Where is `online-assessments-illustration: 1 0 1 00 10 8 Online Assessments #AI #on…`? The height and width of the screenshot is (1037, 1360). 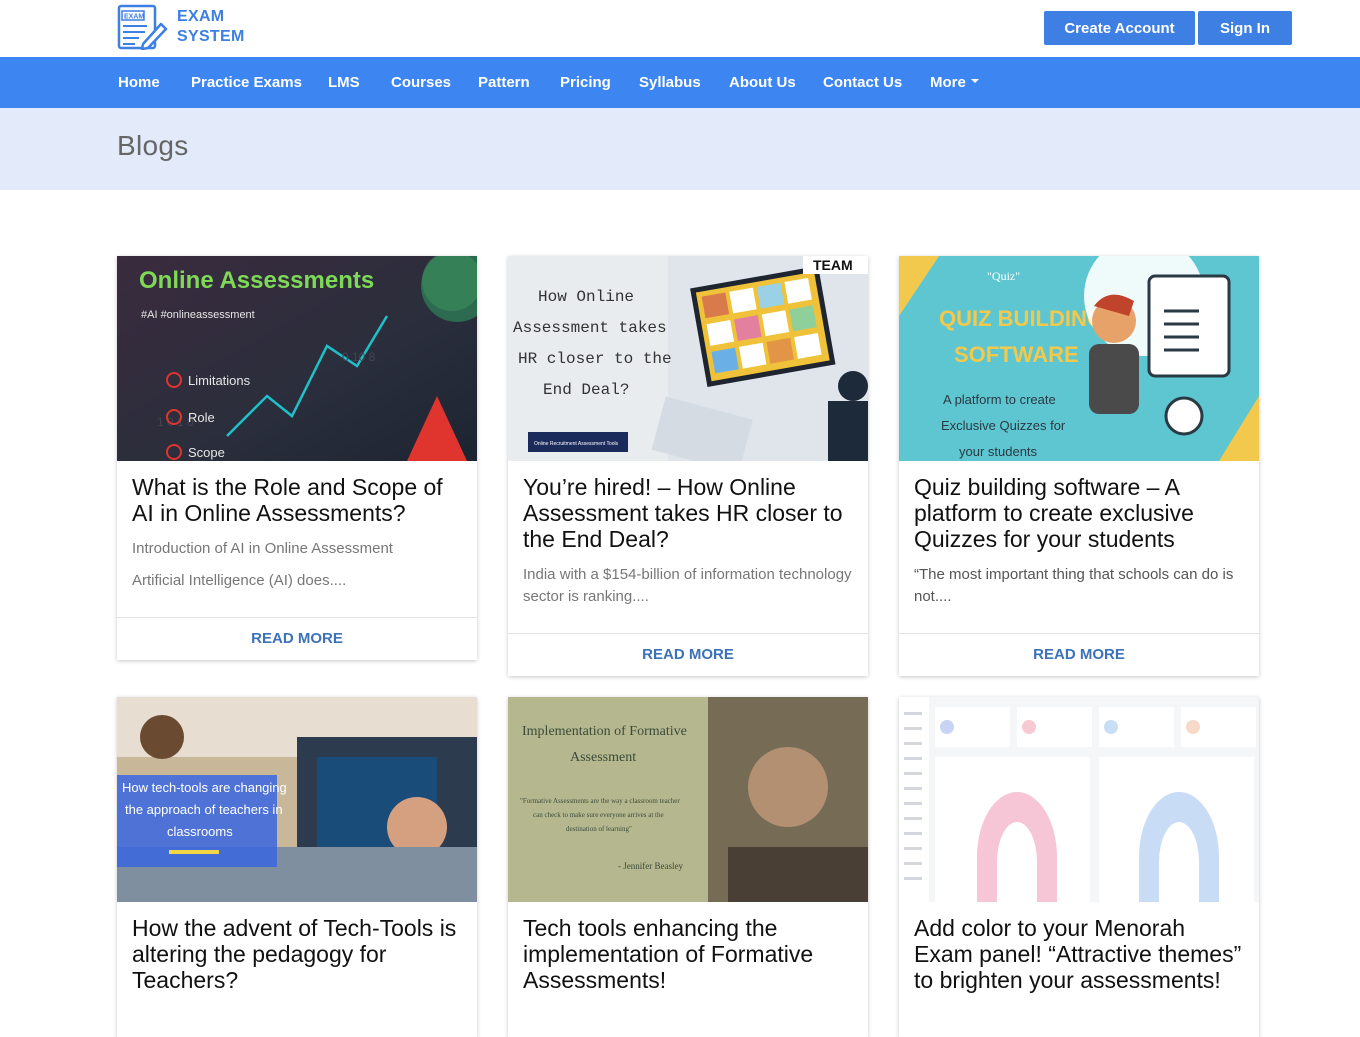
online-assessments-illustration: 1 0 1 00 10 8 Online Assessments #AI #on… is located at coordinates (297, 358).